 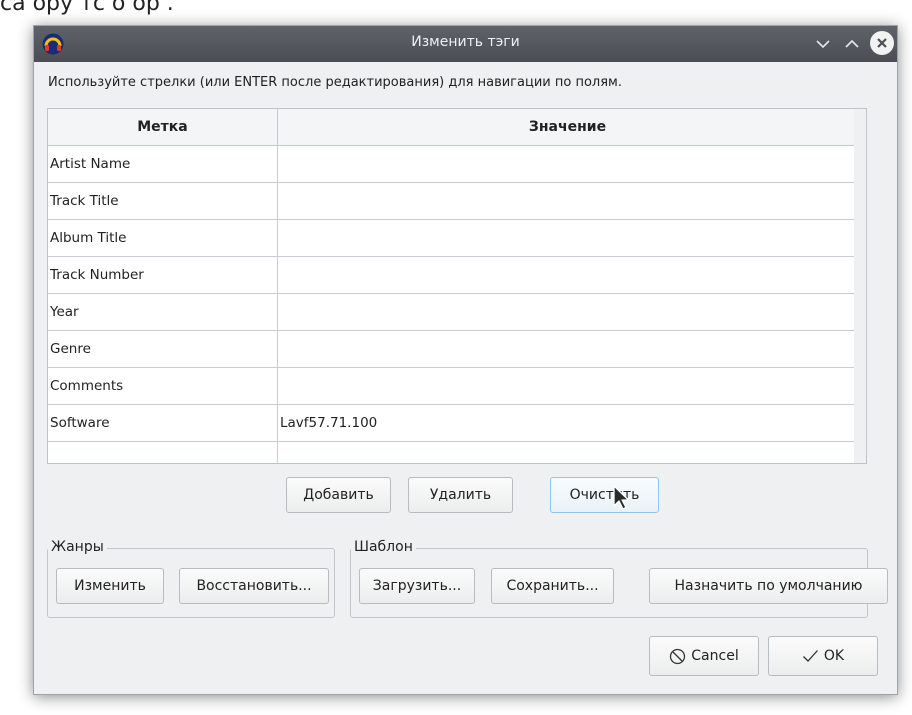 What do you see at coordinates (163, 127) in the screenshot?
I see `column-header-label: Метка` at bounding box center [163, 127].